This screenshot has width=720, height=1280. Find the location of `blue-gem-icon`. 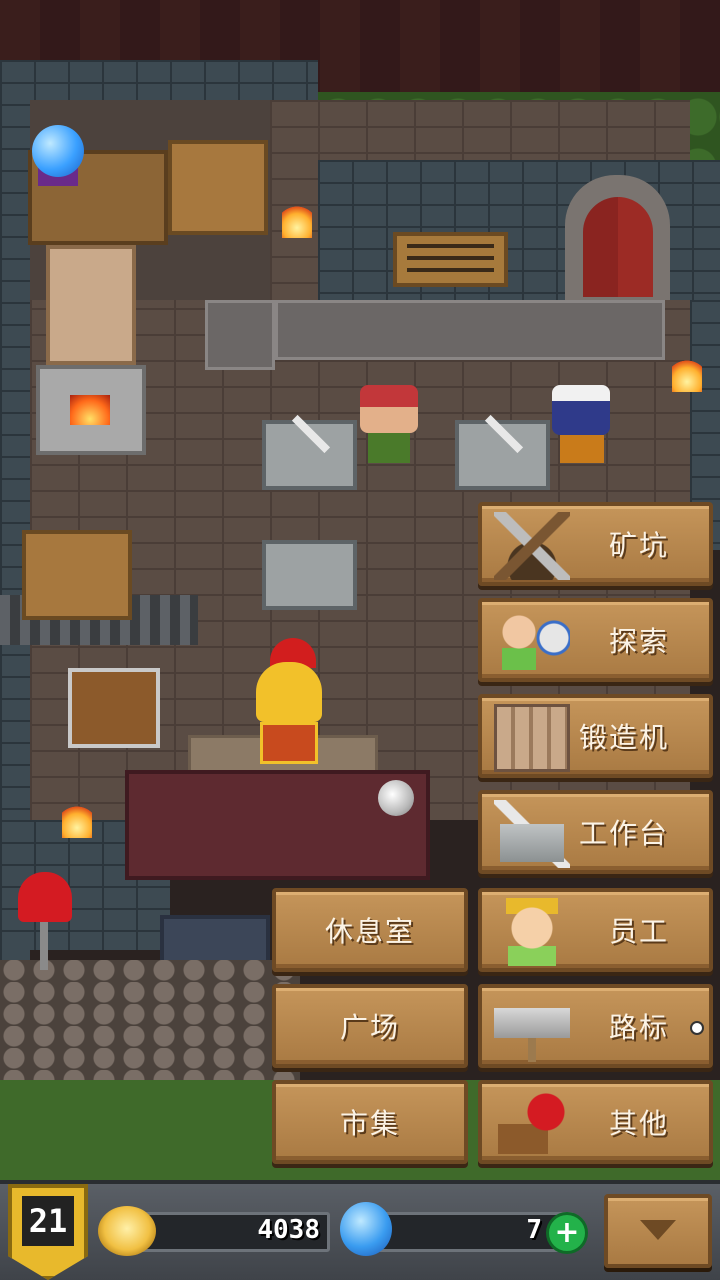

blue-gem-icon is located at coordinates (366, 1229).